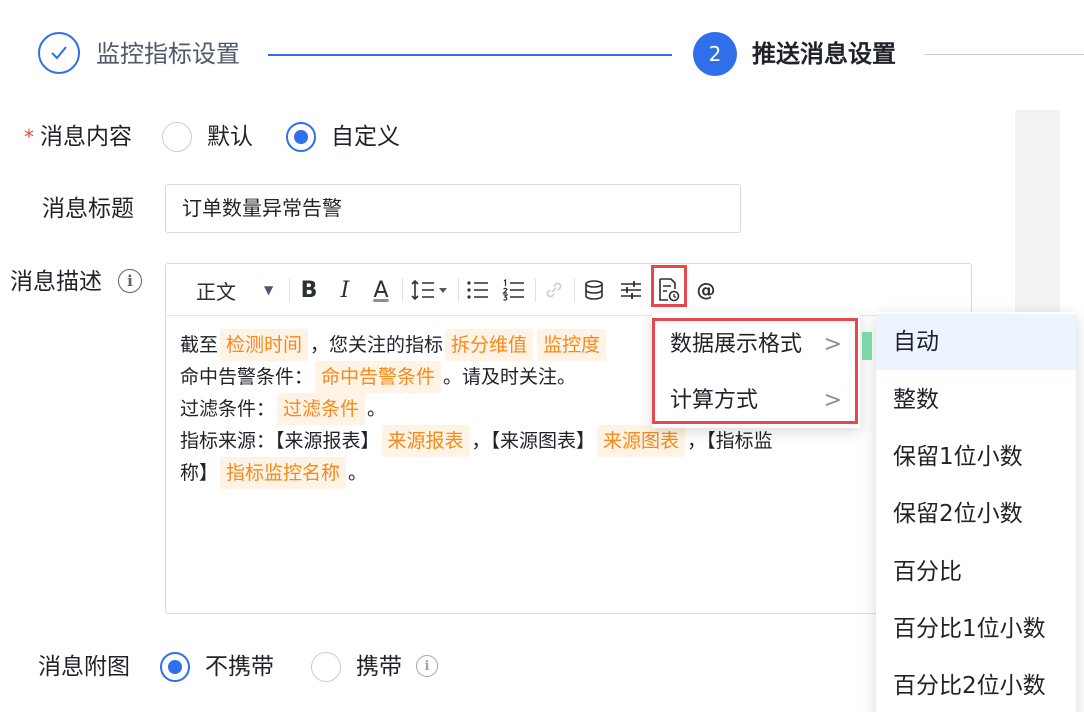 The height and width of the screenshot is (712, 1084). Describe the element at coordinates (321, 409) in the screenshot. I see `variable-tag: 过滤条件` at that location.